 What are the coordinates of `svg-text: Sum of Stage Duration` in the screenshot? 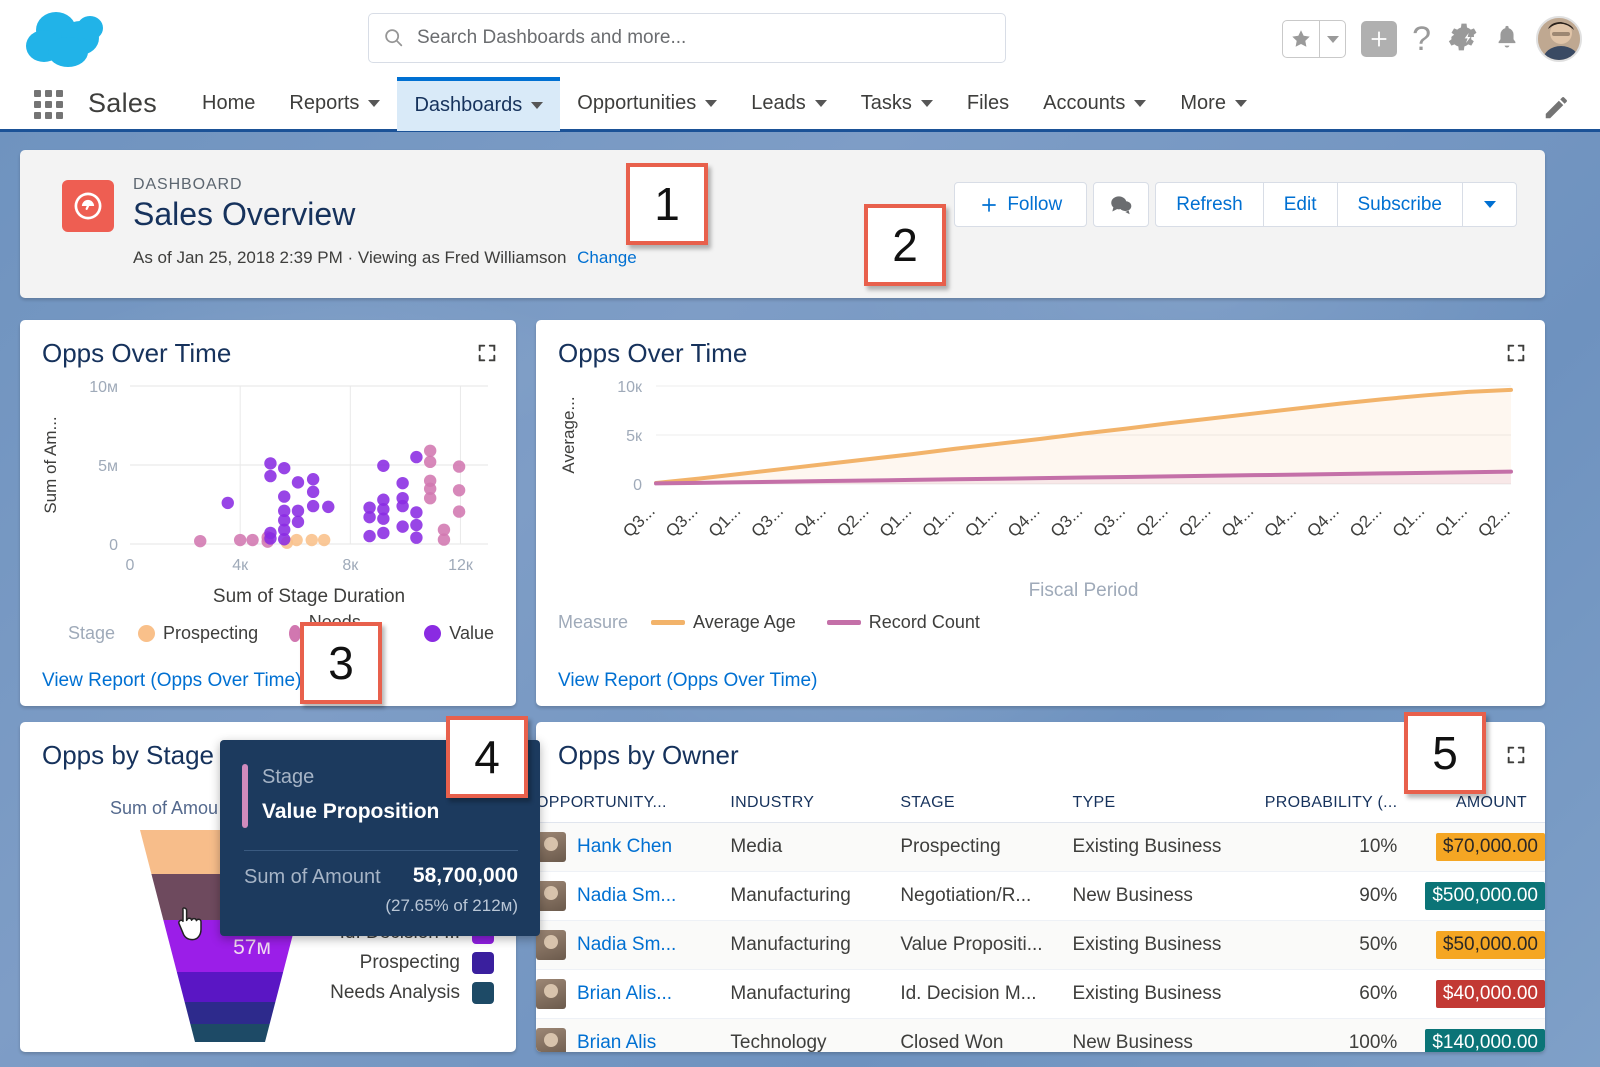 It's located at (309, 596).